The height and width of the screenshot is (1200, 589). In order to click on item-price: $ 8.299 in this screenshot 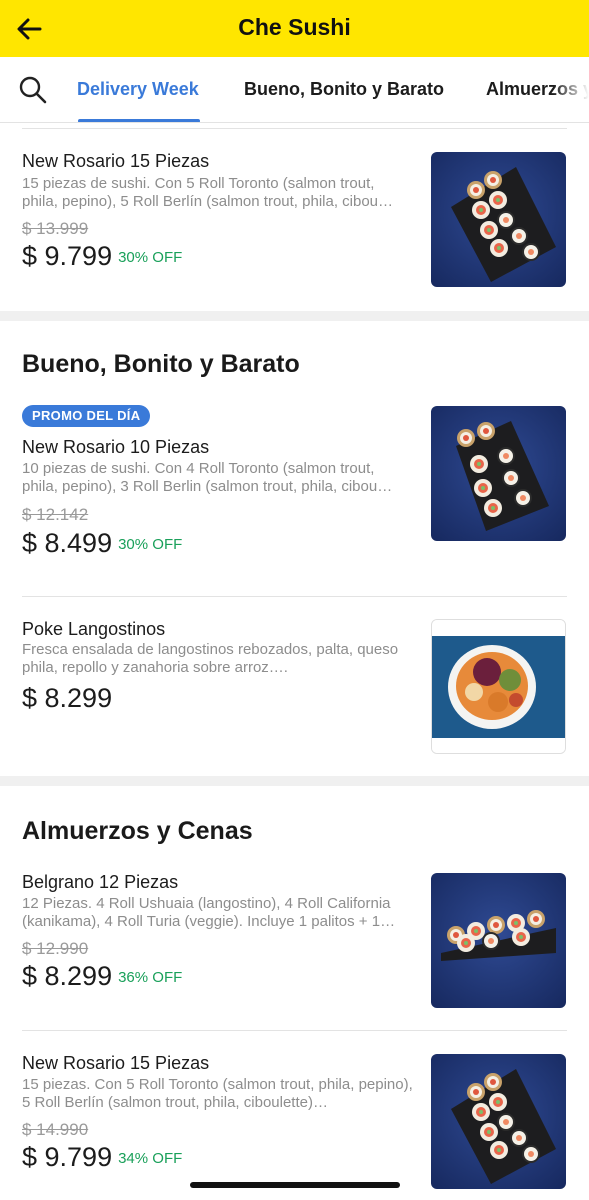, I will do `click(67, 698)`.